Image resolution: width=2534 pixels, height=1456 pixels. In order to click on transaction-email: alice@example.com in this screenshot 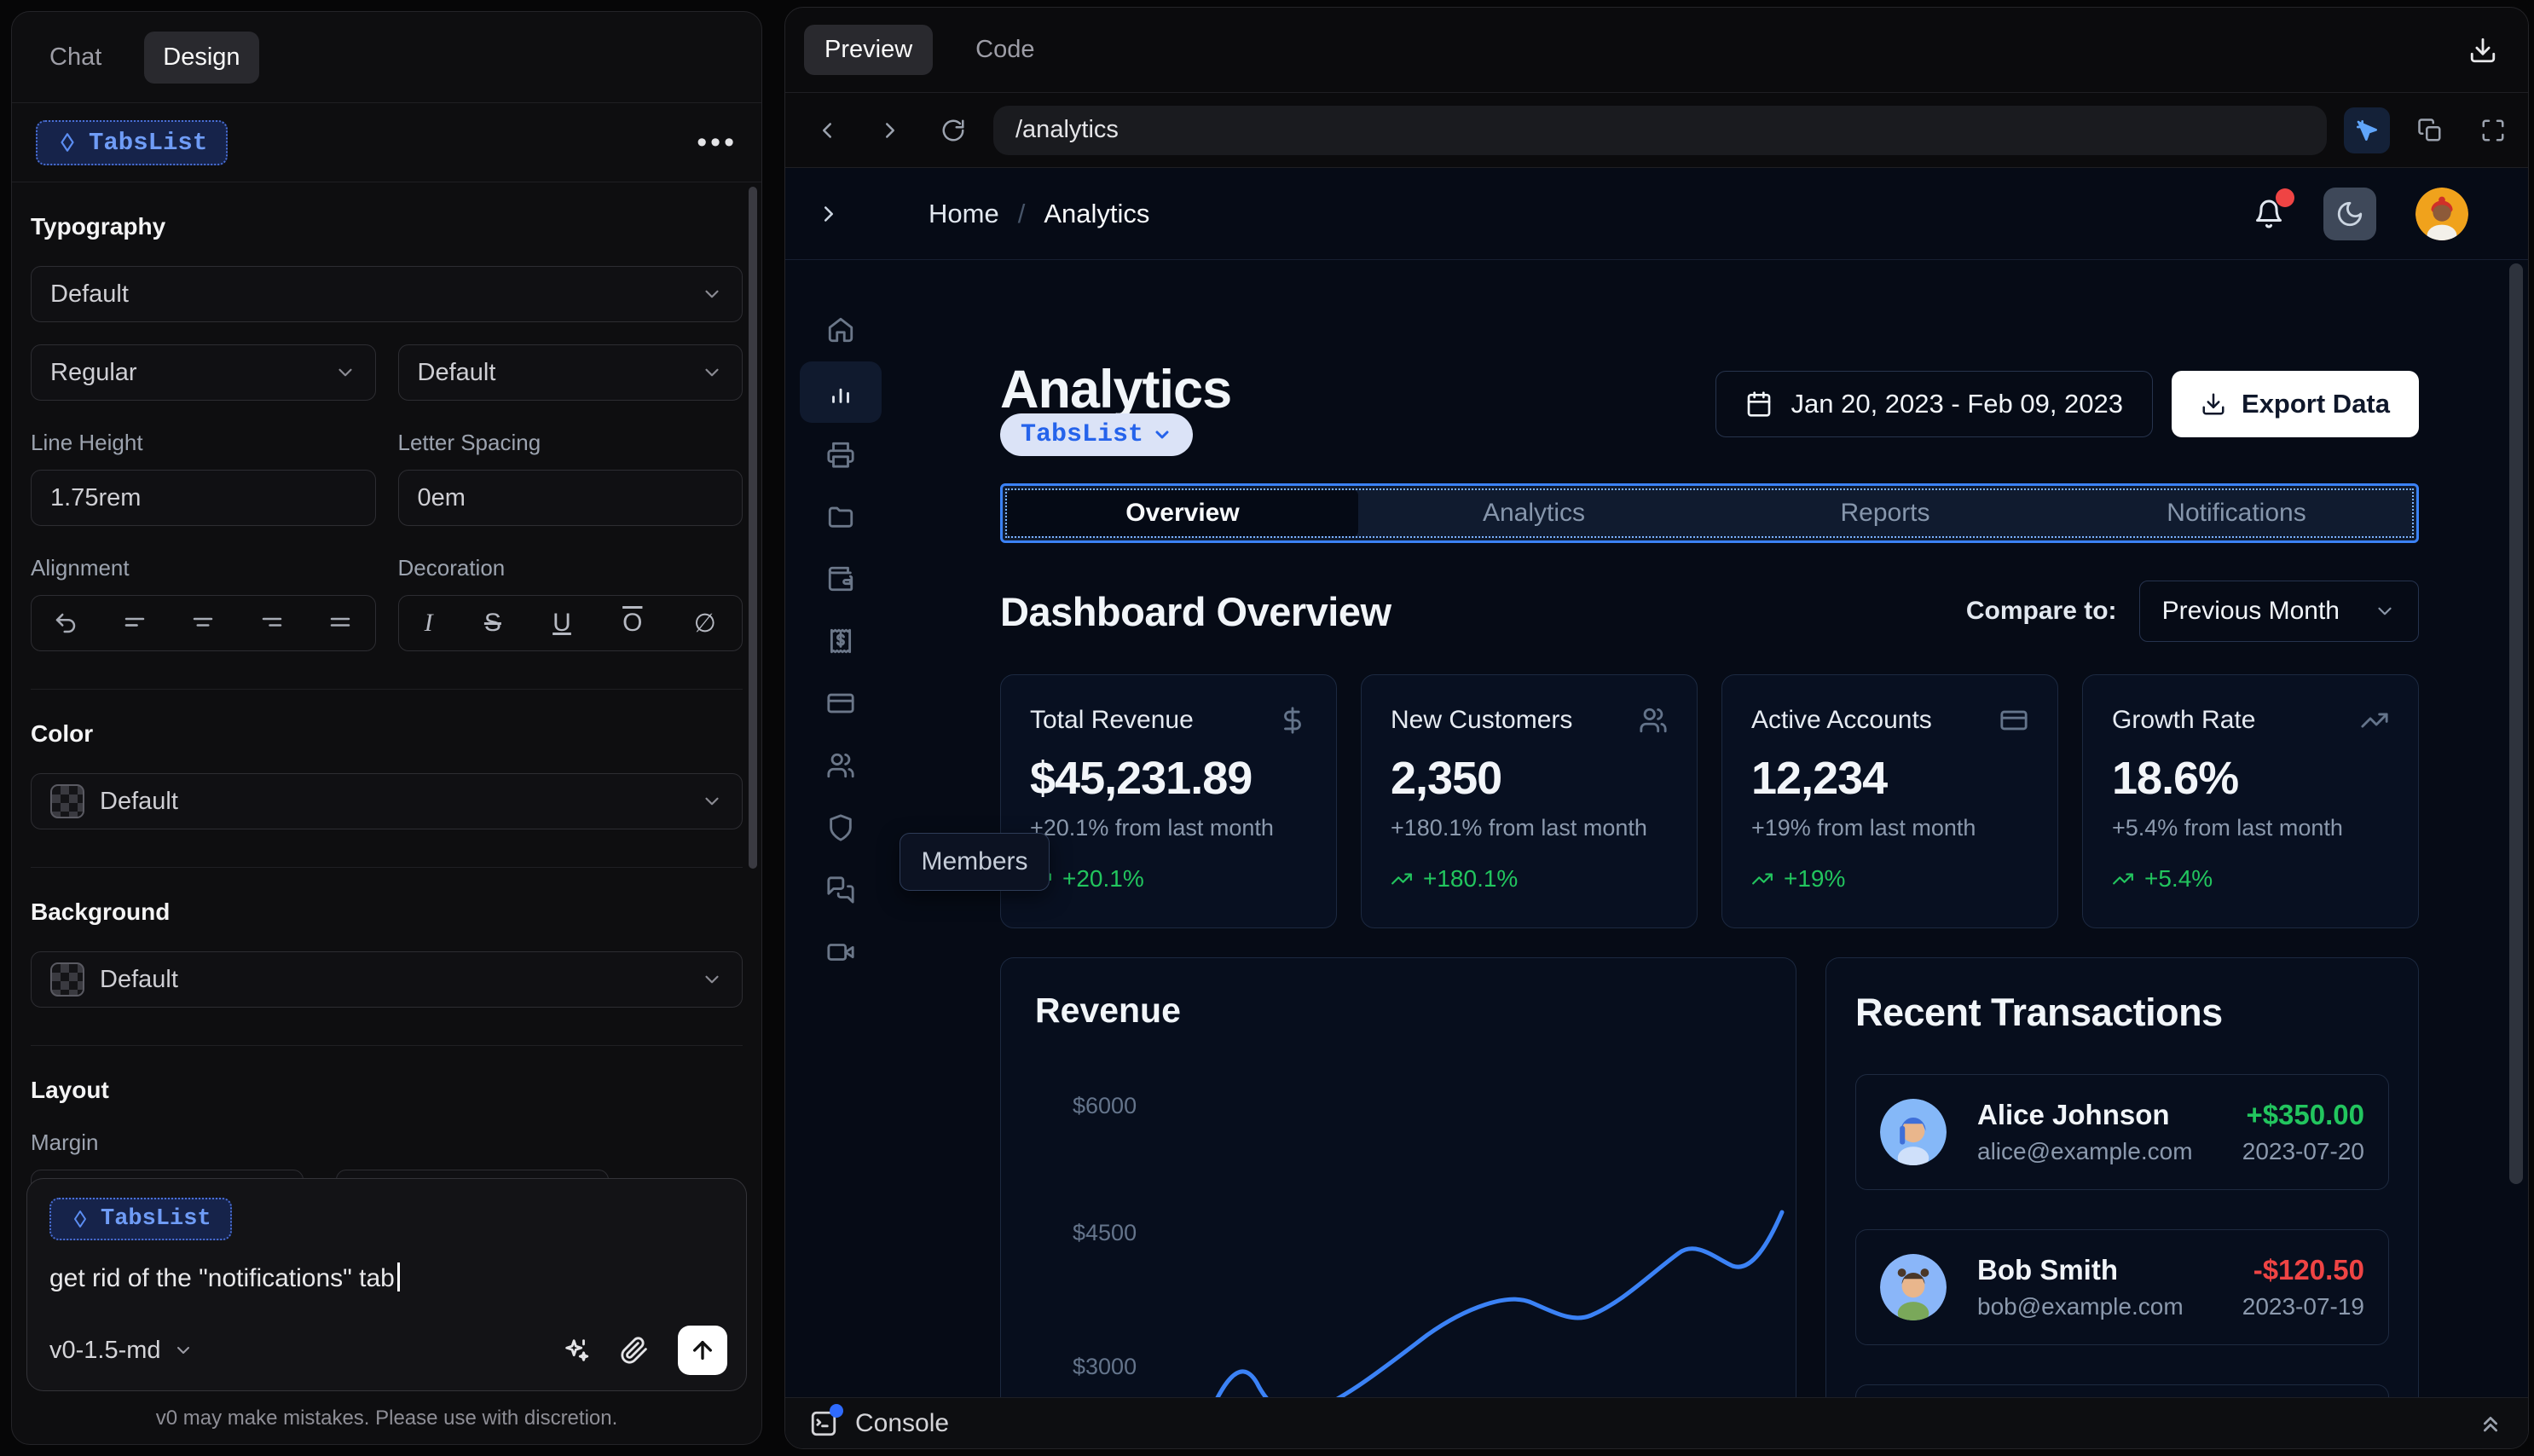, I will do `click(2085, 1151)`.